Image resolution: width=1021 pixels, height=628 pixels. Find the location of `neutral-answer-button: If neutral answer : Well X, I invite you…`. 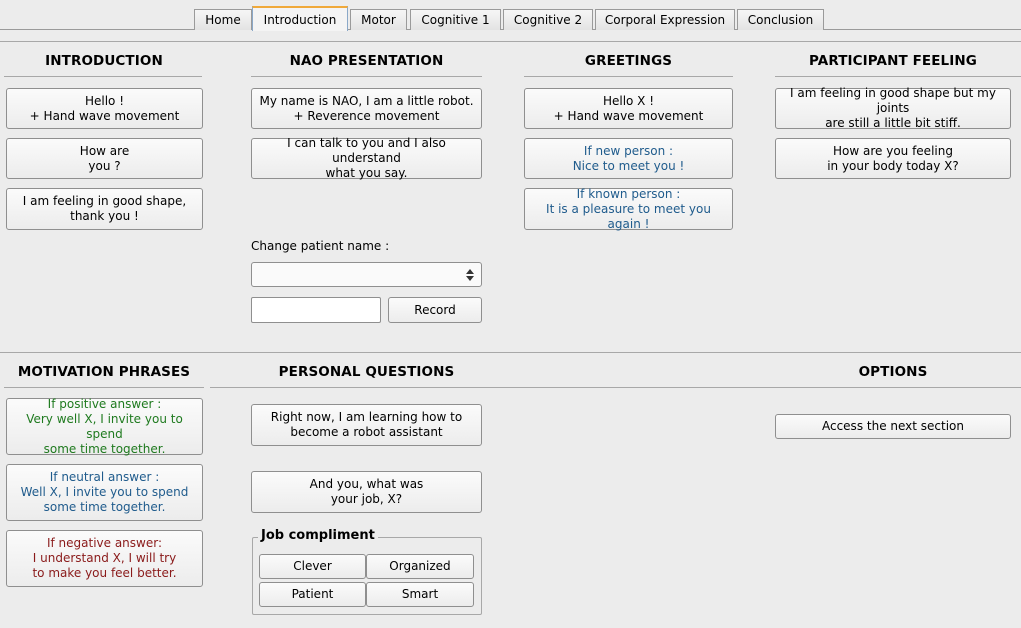

neutral-answer-button: If neutral answer : Well X, I invite you… is located at coordinates (104, 492).